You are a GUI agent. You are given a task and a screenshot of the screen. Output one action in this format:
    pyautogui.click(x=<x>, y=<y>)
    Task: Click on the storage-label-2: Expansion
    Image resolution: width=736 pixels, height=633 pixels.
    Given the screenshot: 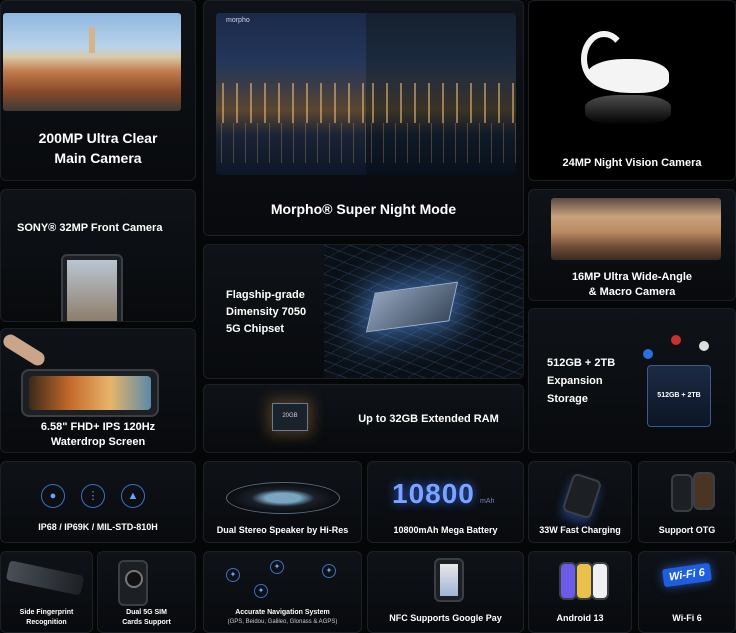 What is the action you would take?
    pyautogui.click(x=575, y=381)
    